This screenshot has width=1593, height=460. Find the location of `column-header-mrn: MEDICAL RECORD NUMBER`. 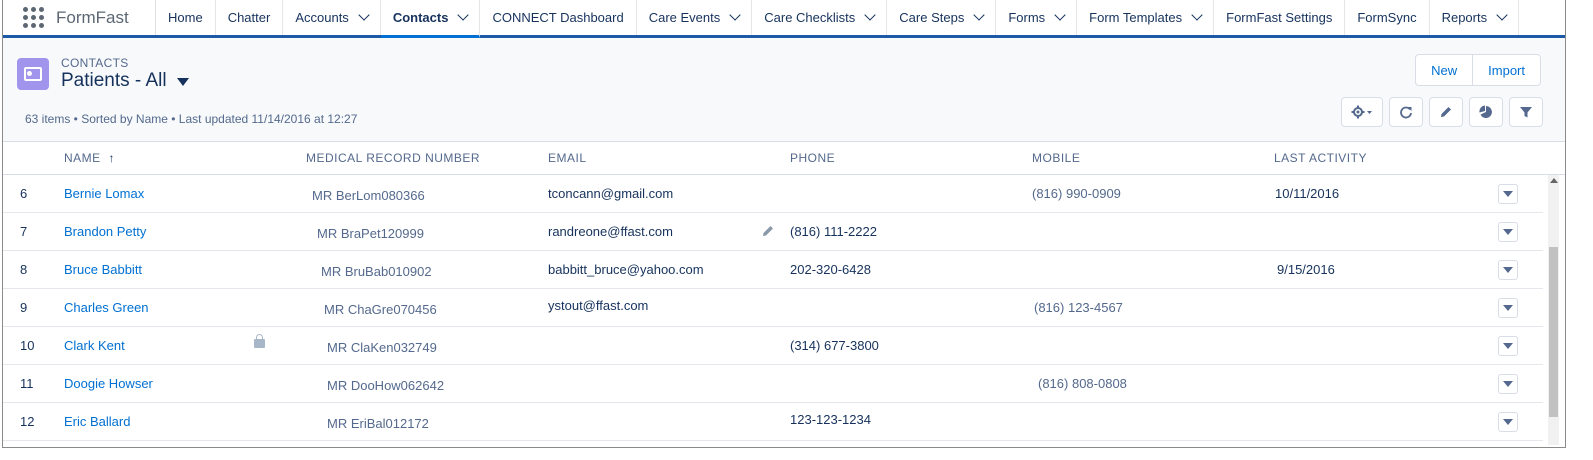

column-header-mrn: MEDICAL RECORD NUMBER is located at coordinates (393, 158).